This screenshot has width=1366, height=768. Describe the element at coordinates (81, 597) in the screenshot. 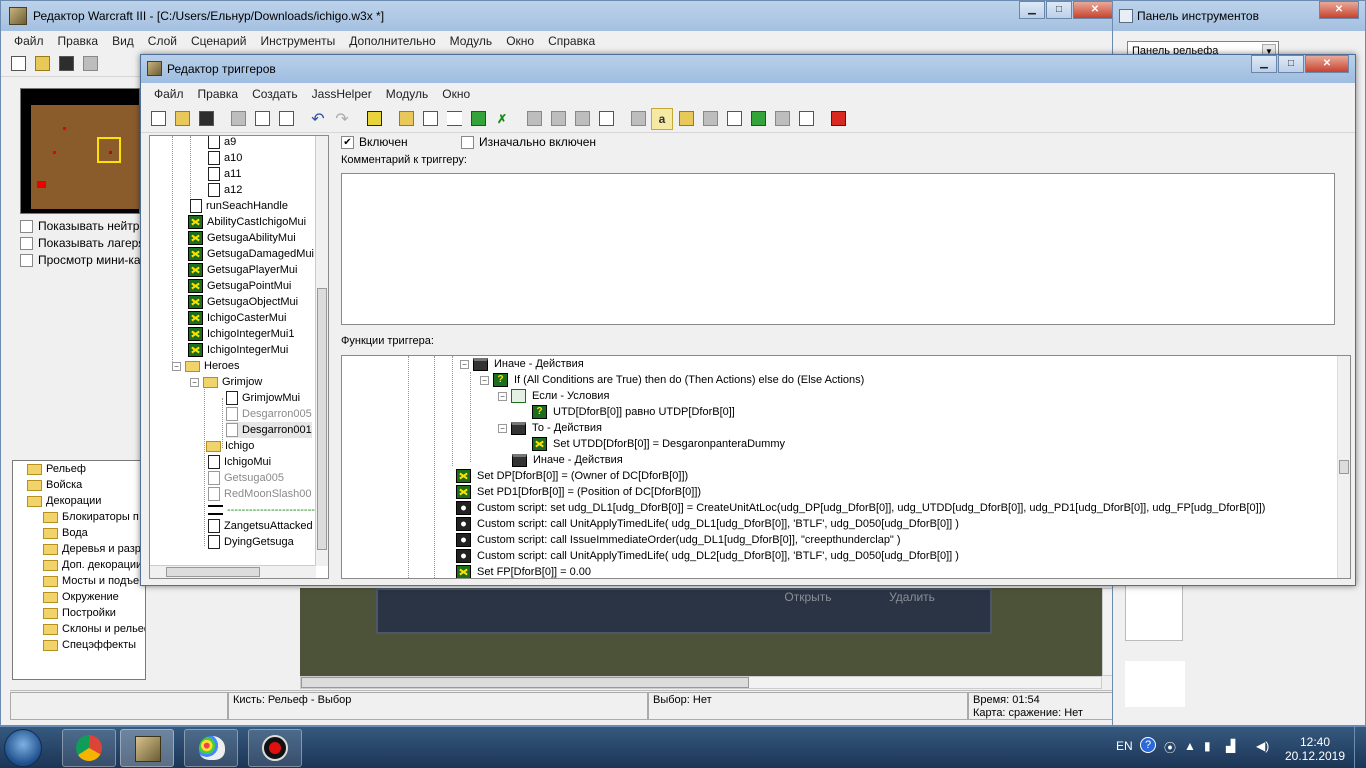

I see `palette-item: Окружение` at that location.